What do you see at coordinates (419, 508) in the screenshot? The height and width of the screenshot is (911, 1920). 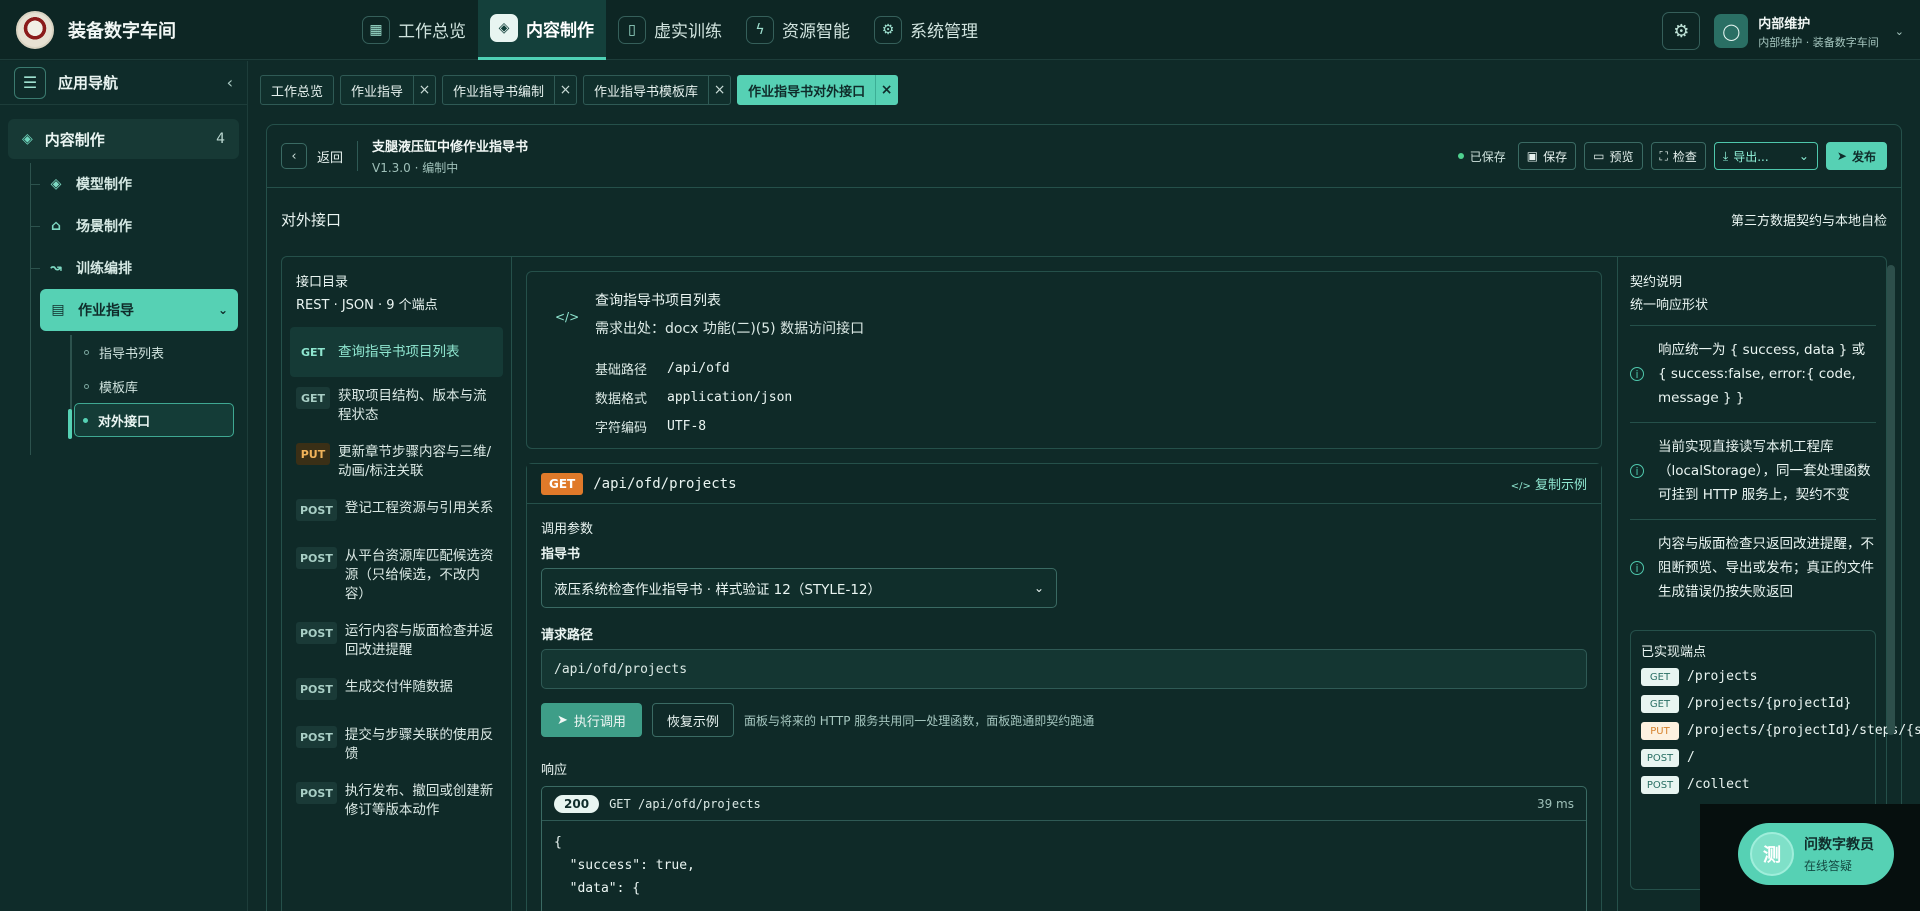 I see `endpoint-label: 登记工程资源与引用关系` at bounding box center [419, 508].